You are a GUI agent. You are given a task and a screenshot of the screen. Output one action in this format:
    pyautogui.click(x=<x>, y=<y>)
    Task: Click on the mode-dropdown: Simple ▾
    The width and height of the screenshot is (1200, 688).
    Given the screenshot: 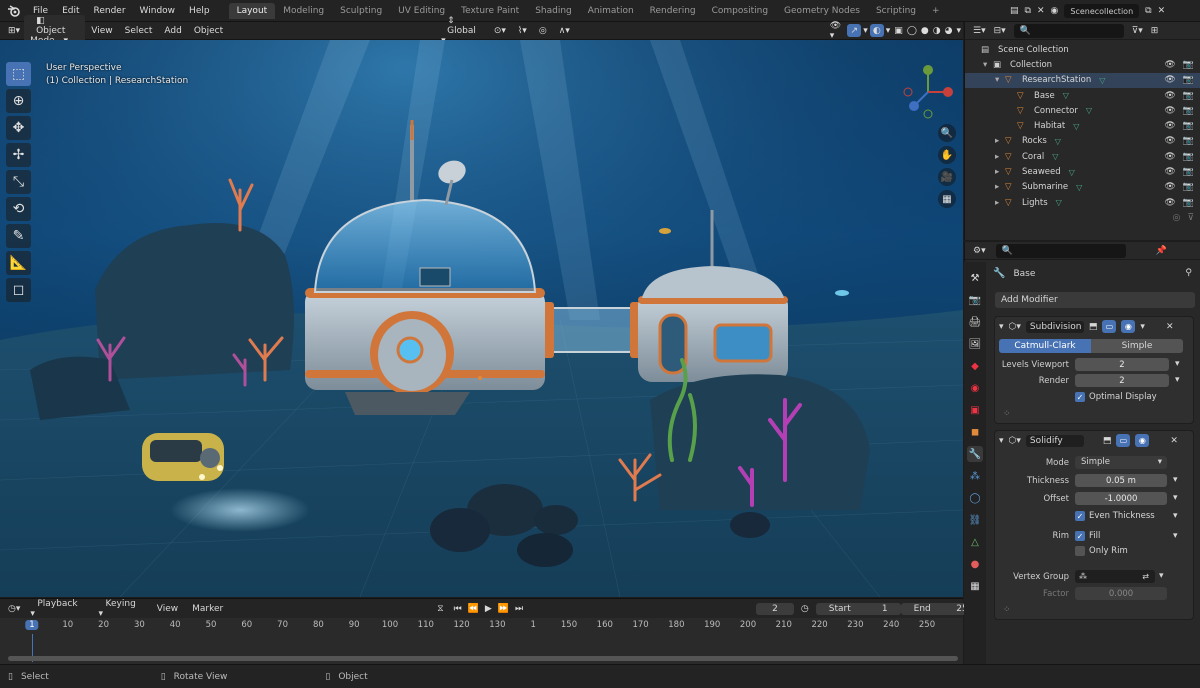 What is the action you would take?
    pyautogui.click(x=1121, y=462)
    